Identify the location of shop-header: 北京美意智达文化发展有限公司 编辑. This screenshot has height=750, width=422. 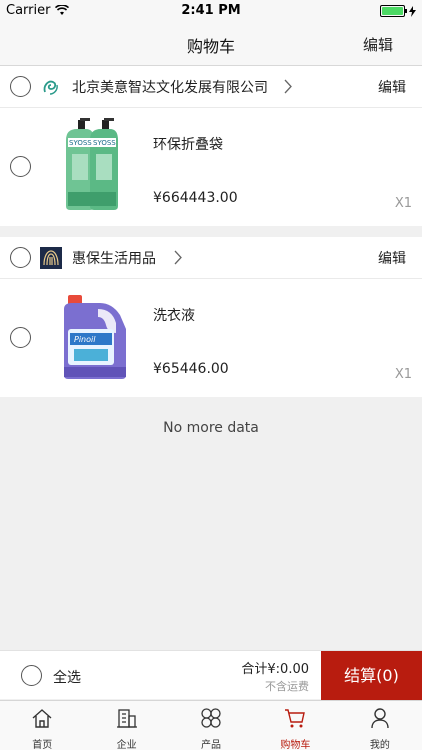
(211, 87).